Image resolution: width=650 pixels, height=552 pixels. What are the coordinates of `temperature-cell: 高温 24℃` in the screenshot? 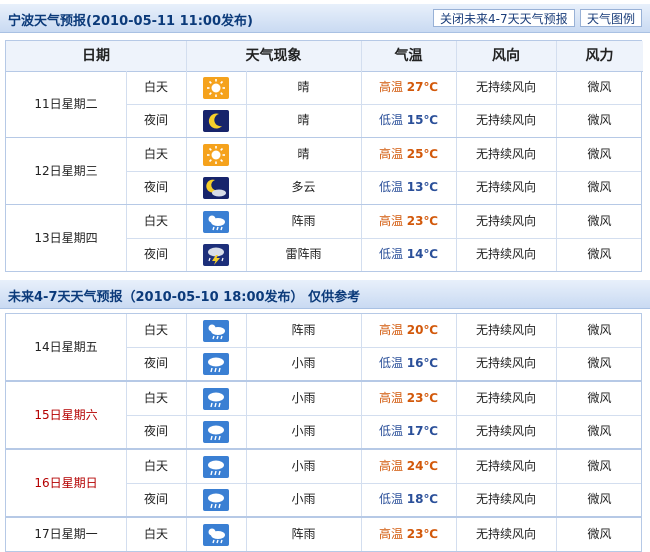 It's located at (408, 466).